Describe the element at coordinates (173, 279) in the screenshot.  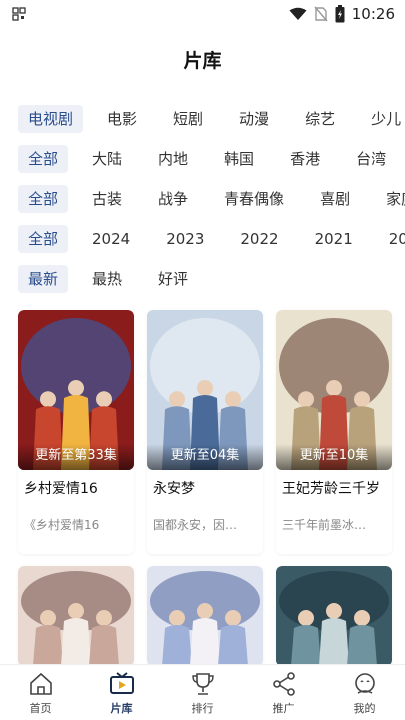
I see `filter-chip-sort: 好评` at that location.